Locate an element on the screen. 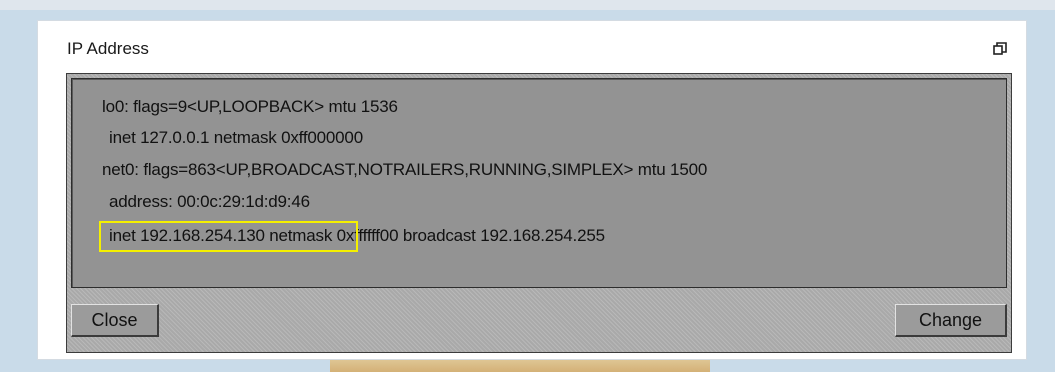 The width and height of the screenshot is (1055, 372). ip-highlight-box is located at coordinates (228, 236).